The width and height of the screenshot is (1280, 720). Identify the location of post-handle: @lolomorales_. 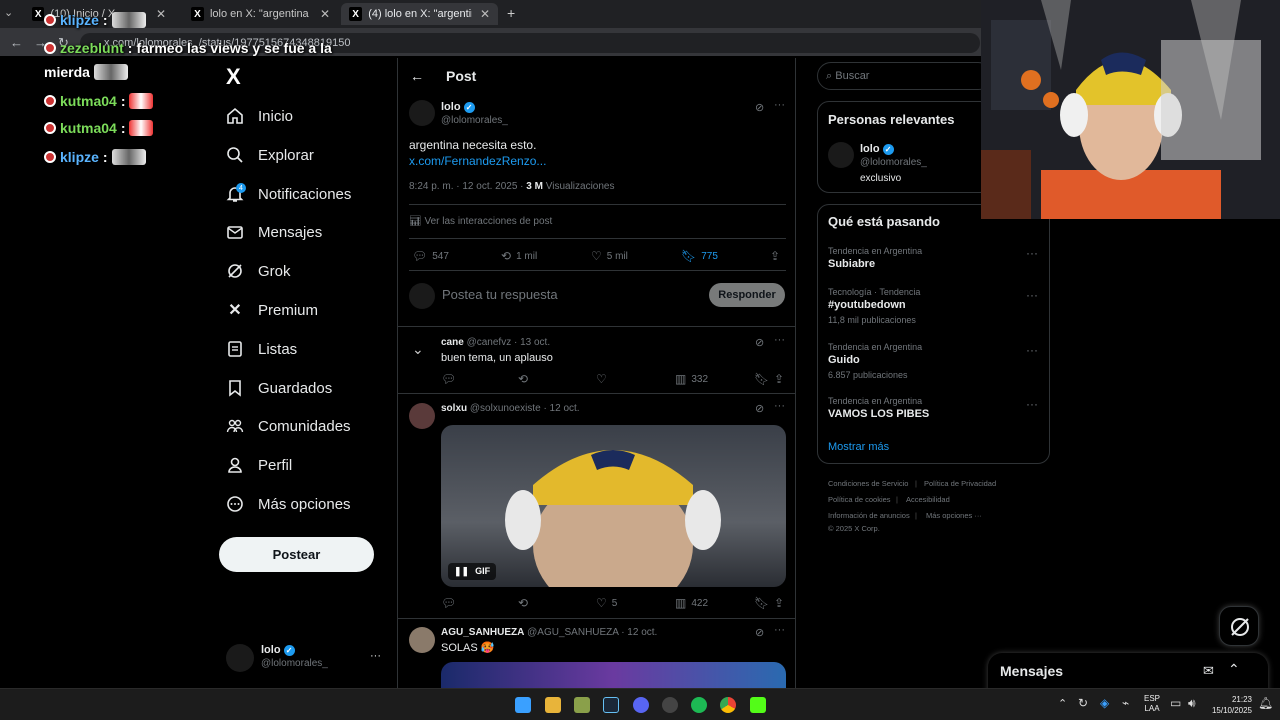
(474, 120).